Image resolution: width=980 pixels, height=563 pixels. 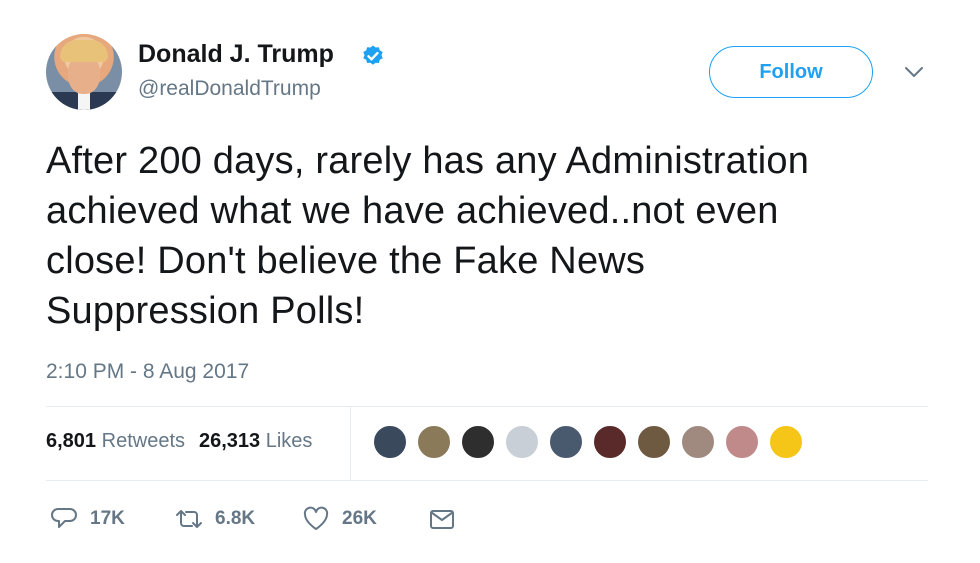 I want to click on likes-stat: 26,313 Likes, so click(x=255, y=441).